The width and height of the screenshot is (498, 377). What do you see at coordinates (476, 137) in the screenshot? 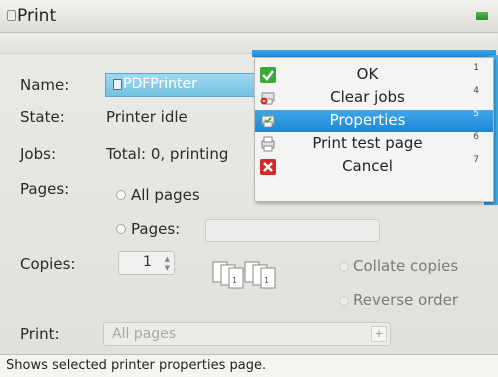
I see `shortcut-key: 6` at bounding box center [476, 137].